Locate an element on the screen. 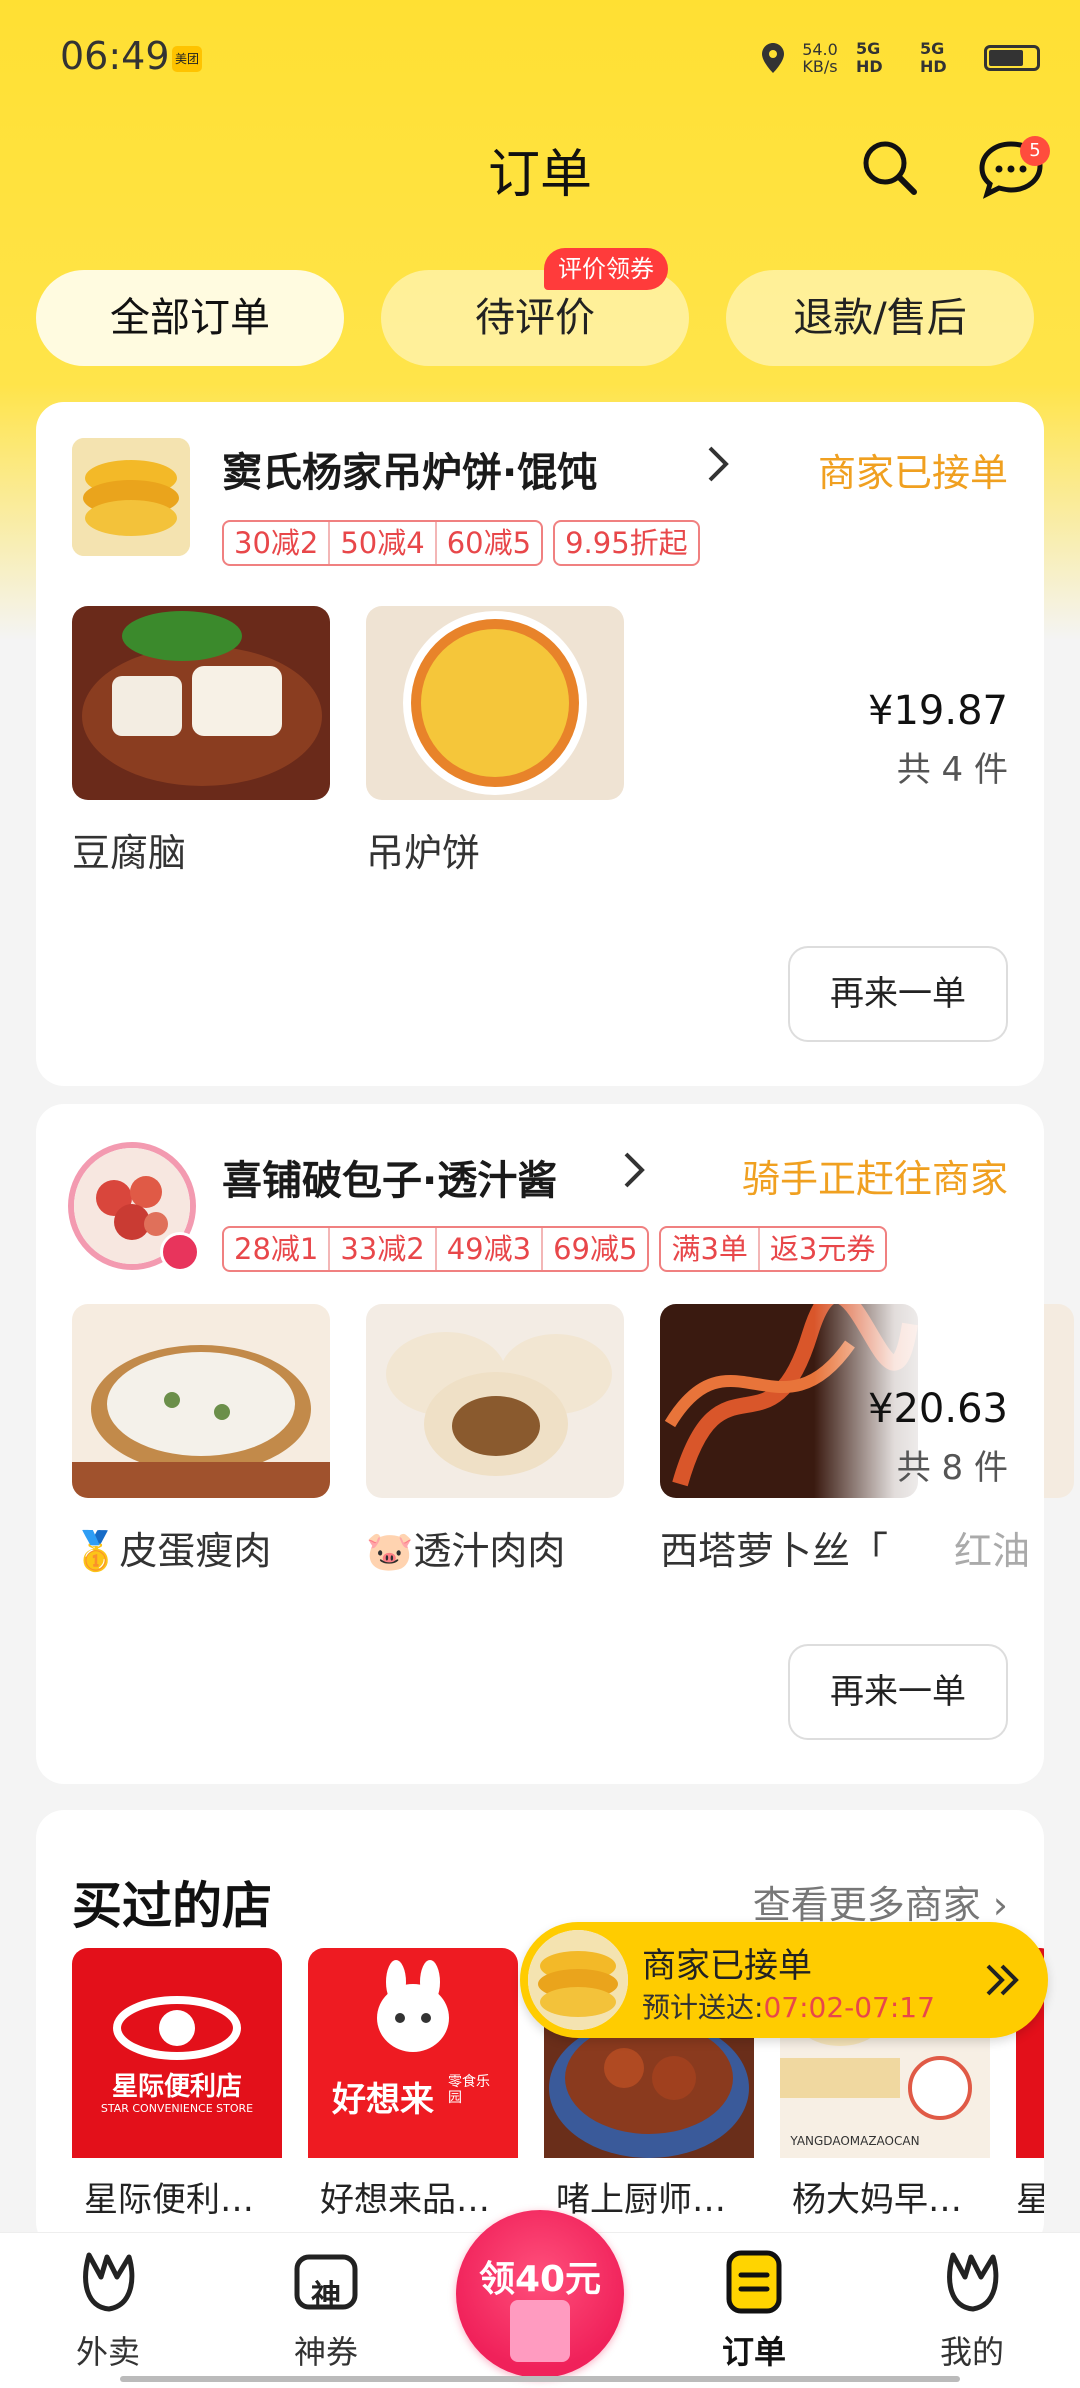 This screenshot has width=1080, height=2388. promo-tags: 28减1 33减2 49减3 69减5 满3单 返3元券 is located at coordinates (555, 1249).